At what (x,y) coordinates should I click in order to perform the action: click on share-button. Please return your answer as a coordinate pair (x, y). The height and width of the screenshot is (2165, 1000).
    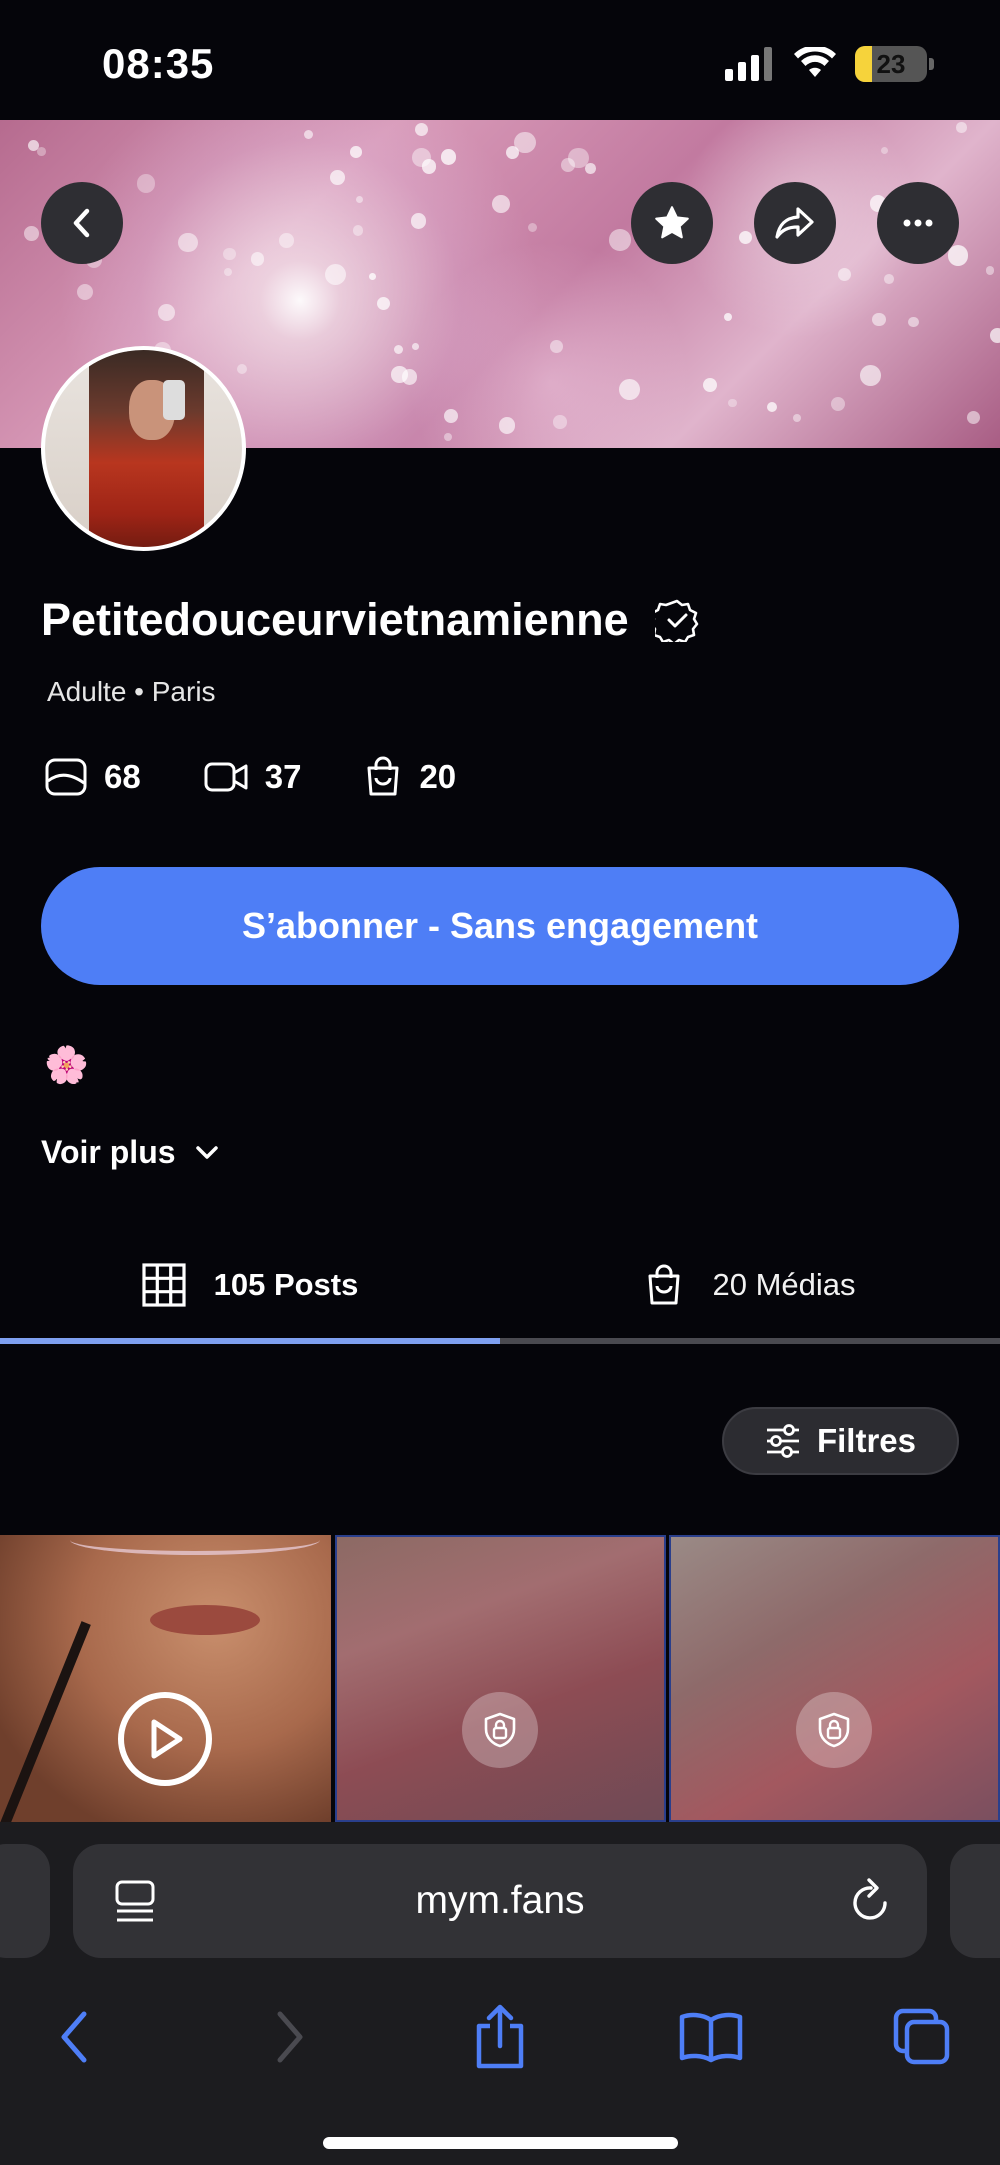
    Looking at the image, I should click on (795, 223).